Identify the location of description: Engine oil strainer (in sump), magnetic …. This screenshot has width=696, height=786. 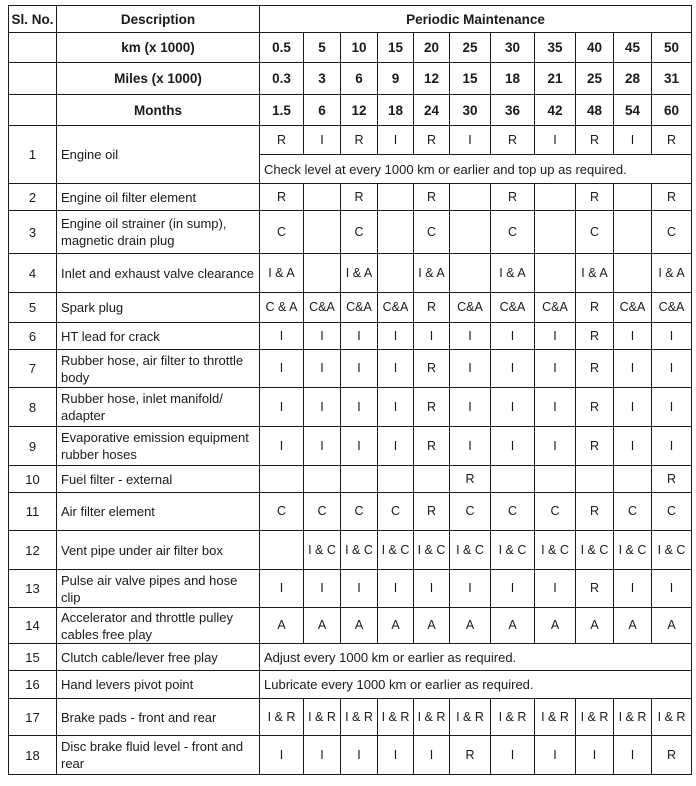
(158, 232).